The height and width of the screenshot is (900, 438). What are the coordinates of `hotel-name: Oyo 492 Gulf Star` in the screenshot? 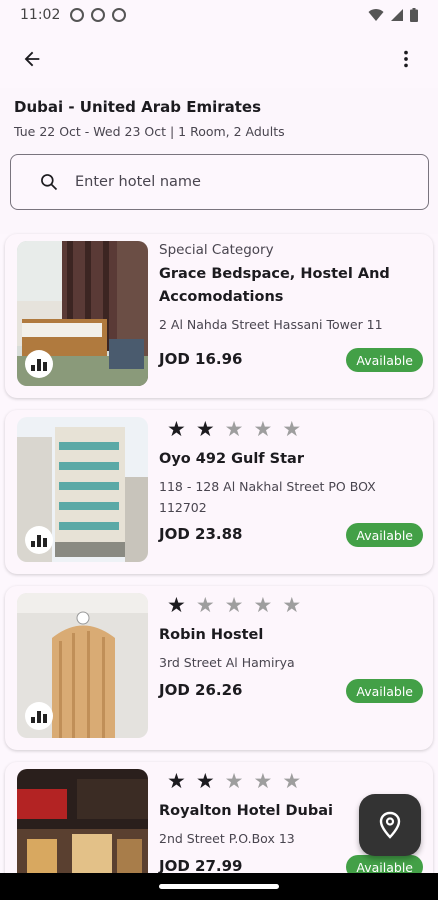 It's located at (231, 459).